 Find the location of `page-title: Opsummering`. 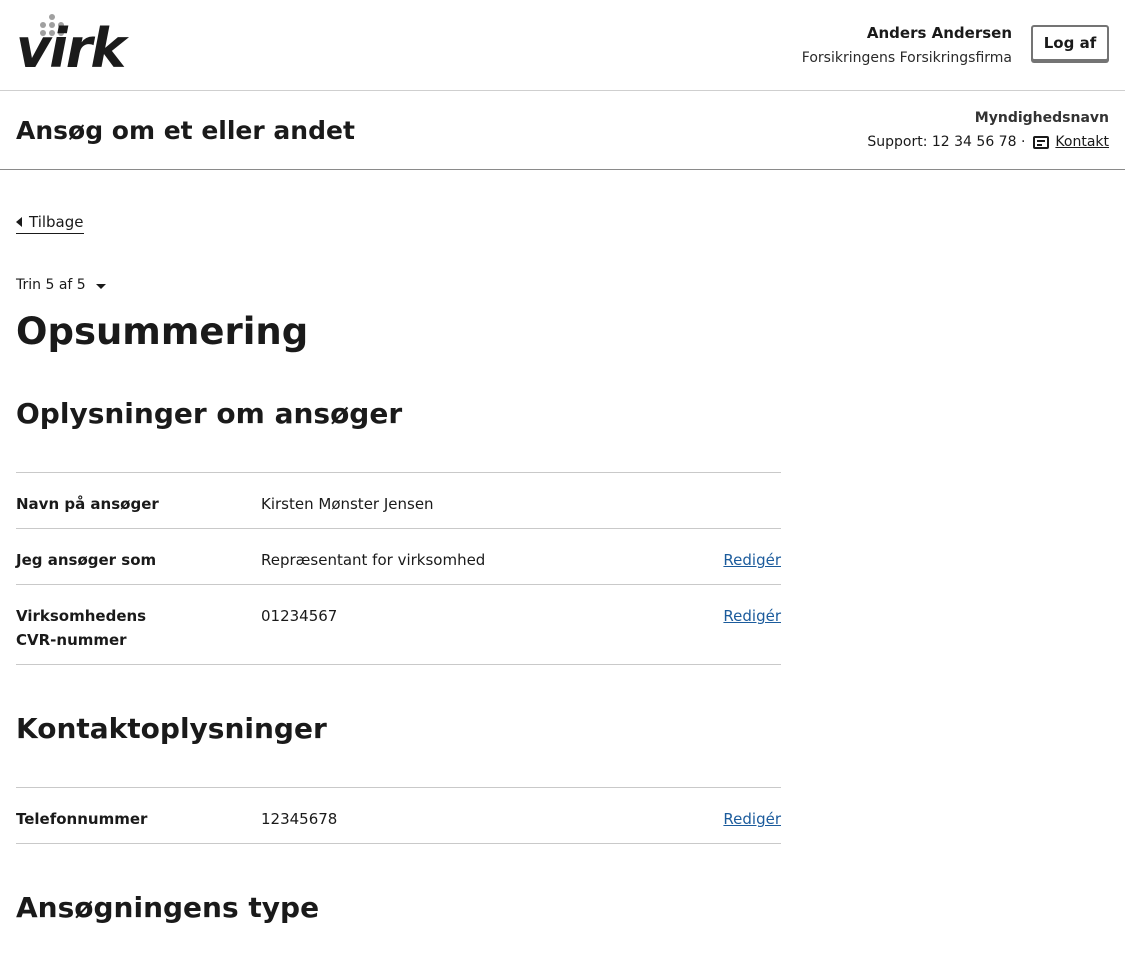

page-title: Opsummering is located at coordinates (162, 331).